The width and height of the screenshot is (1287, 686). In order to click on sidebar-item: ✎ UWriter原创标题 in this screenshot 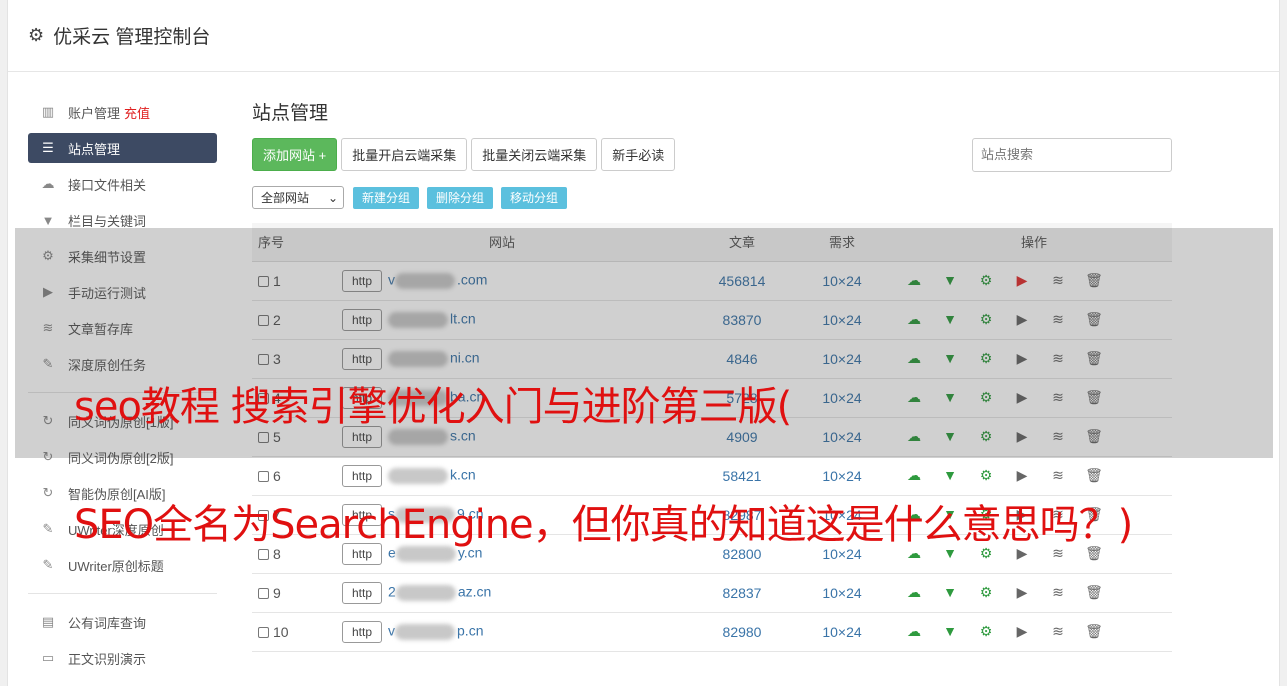, I will do `click(122, 565)`.